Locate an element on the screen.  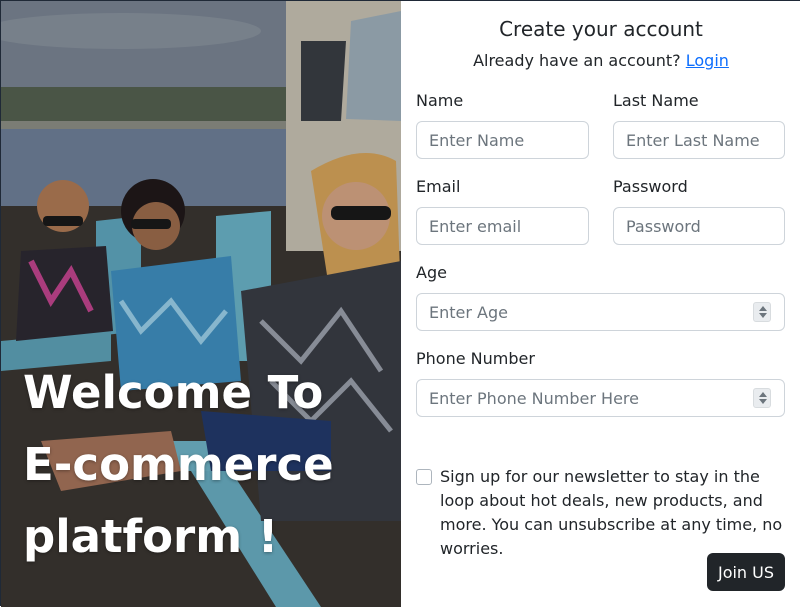
age-input is located at coordinates (600, 312).